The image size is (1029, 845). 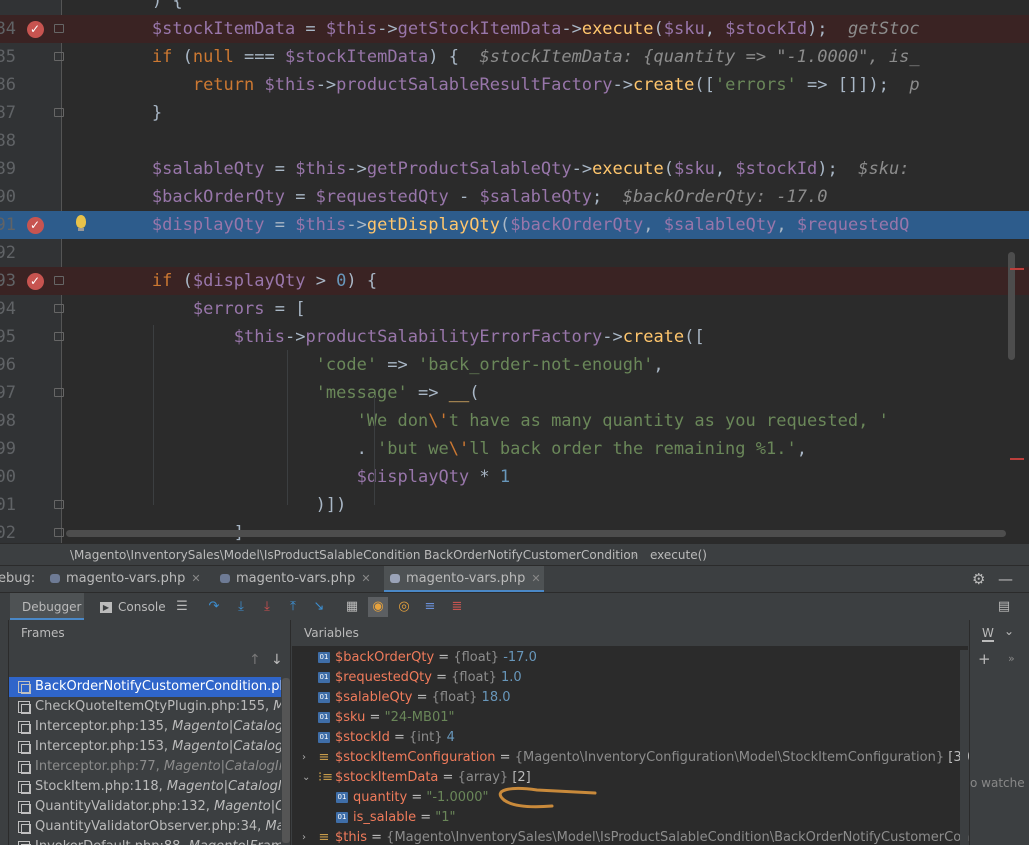 What do you see at coordinates (126, 7) in the screenshot?
I see `code-text: ) {` at bounding box center [126, 7].